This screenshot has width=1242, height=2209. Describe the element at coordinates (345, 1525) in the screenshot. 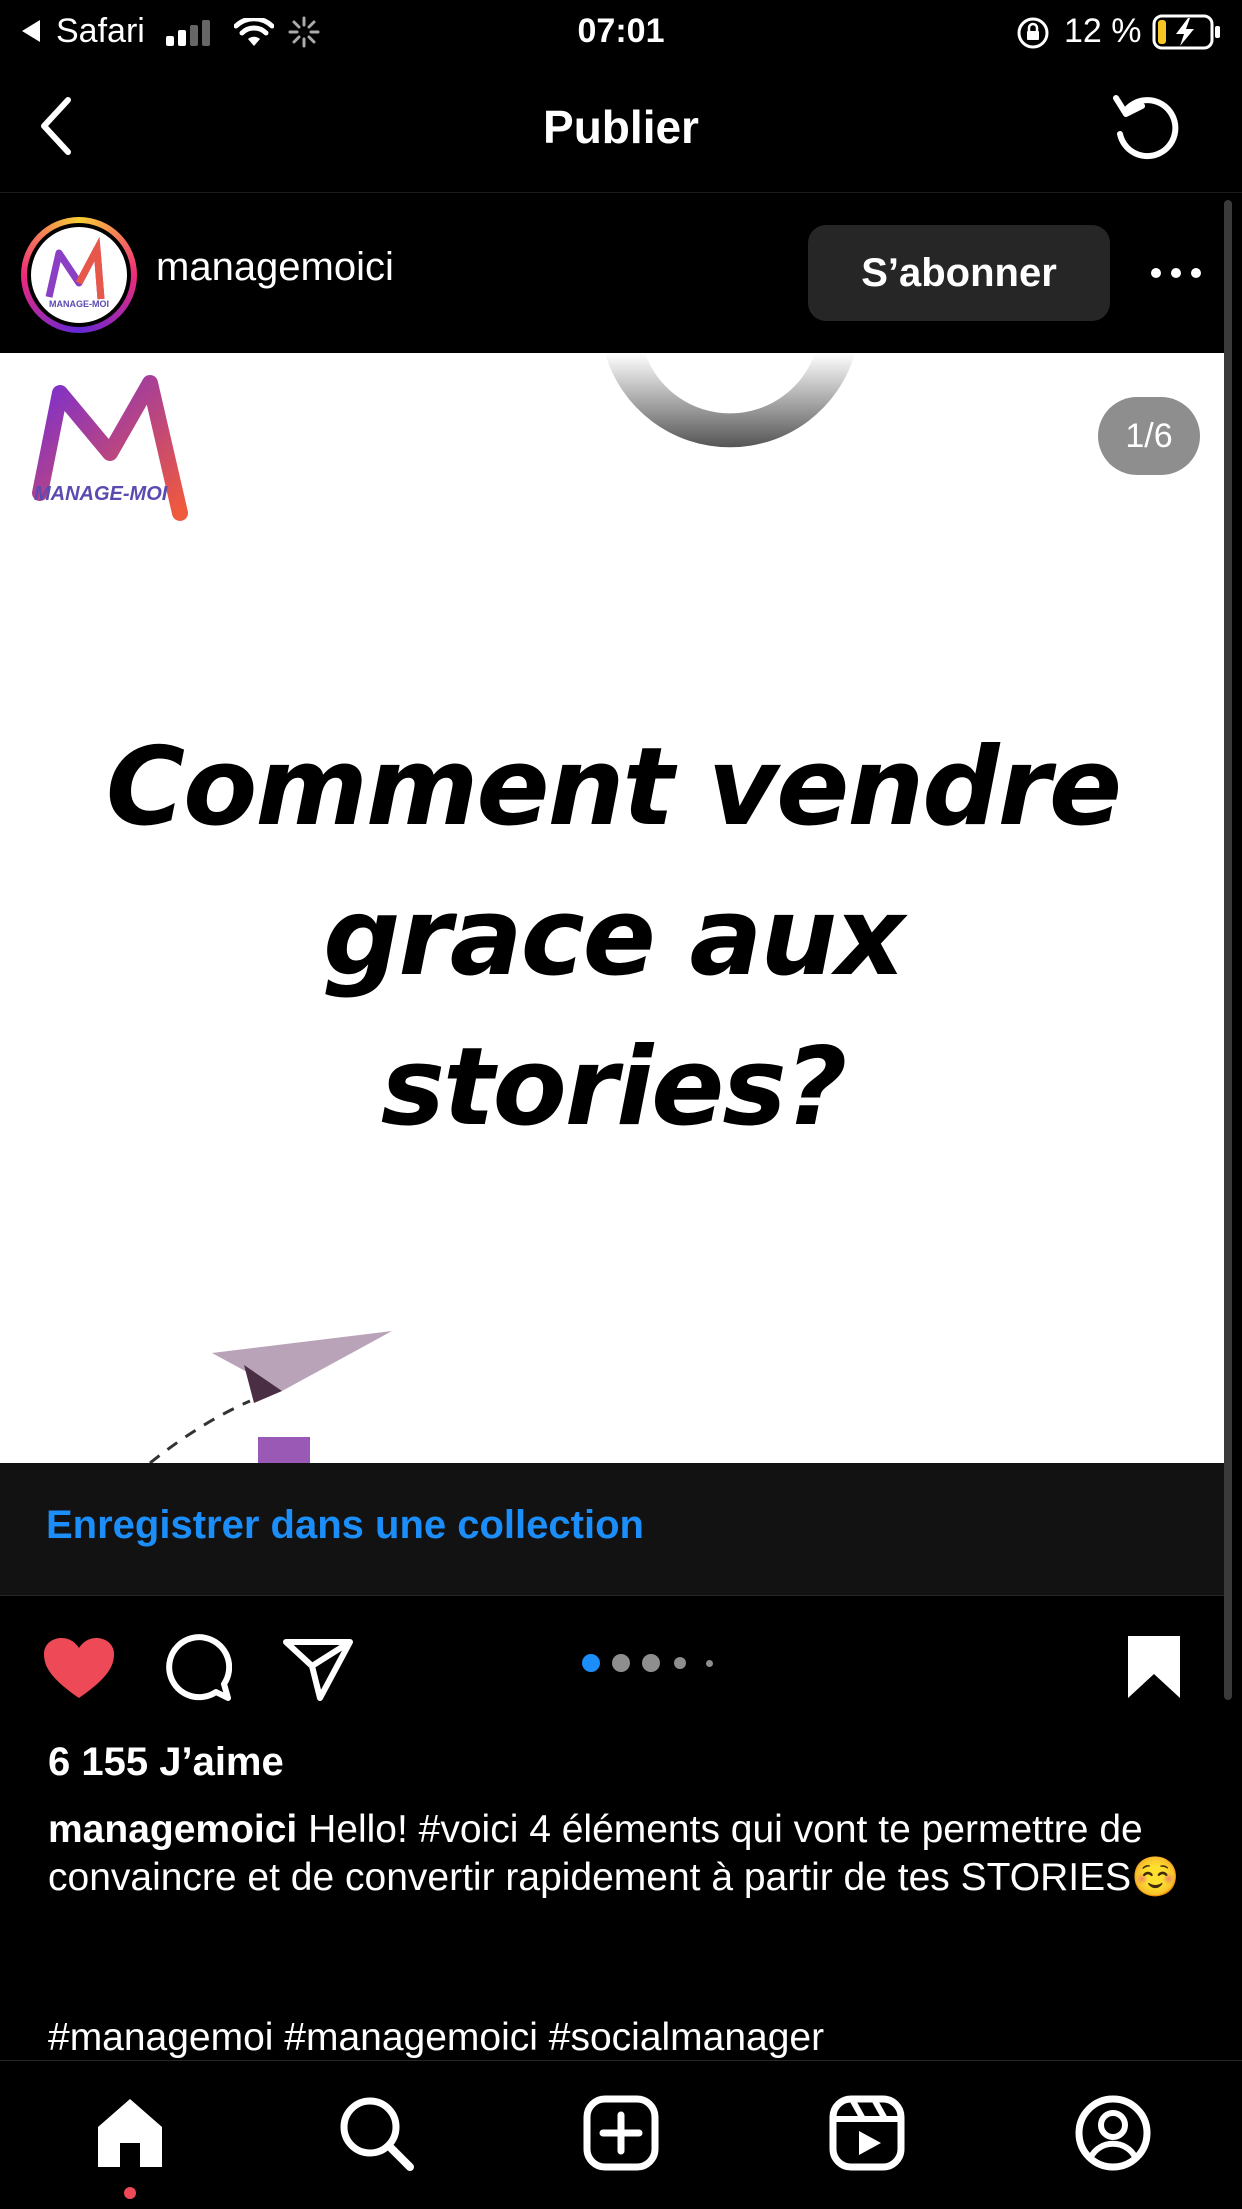

I see `save-to-collection-link: Enregistrer dans une collection` at that location.